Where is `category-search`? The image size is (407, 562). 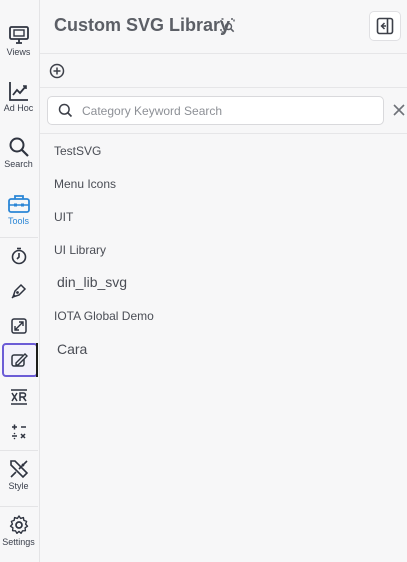 category-search is located at coordinates (215, 110).